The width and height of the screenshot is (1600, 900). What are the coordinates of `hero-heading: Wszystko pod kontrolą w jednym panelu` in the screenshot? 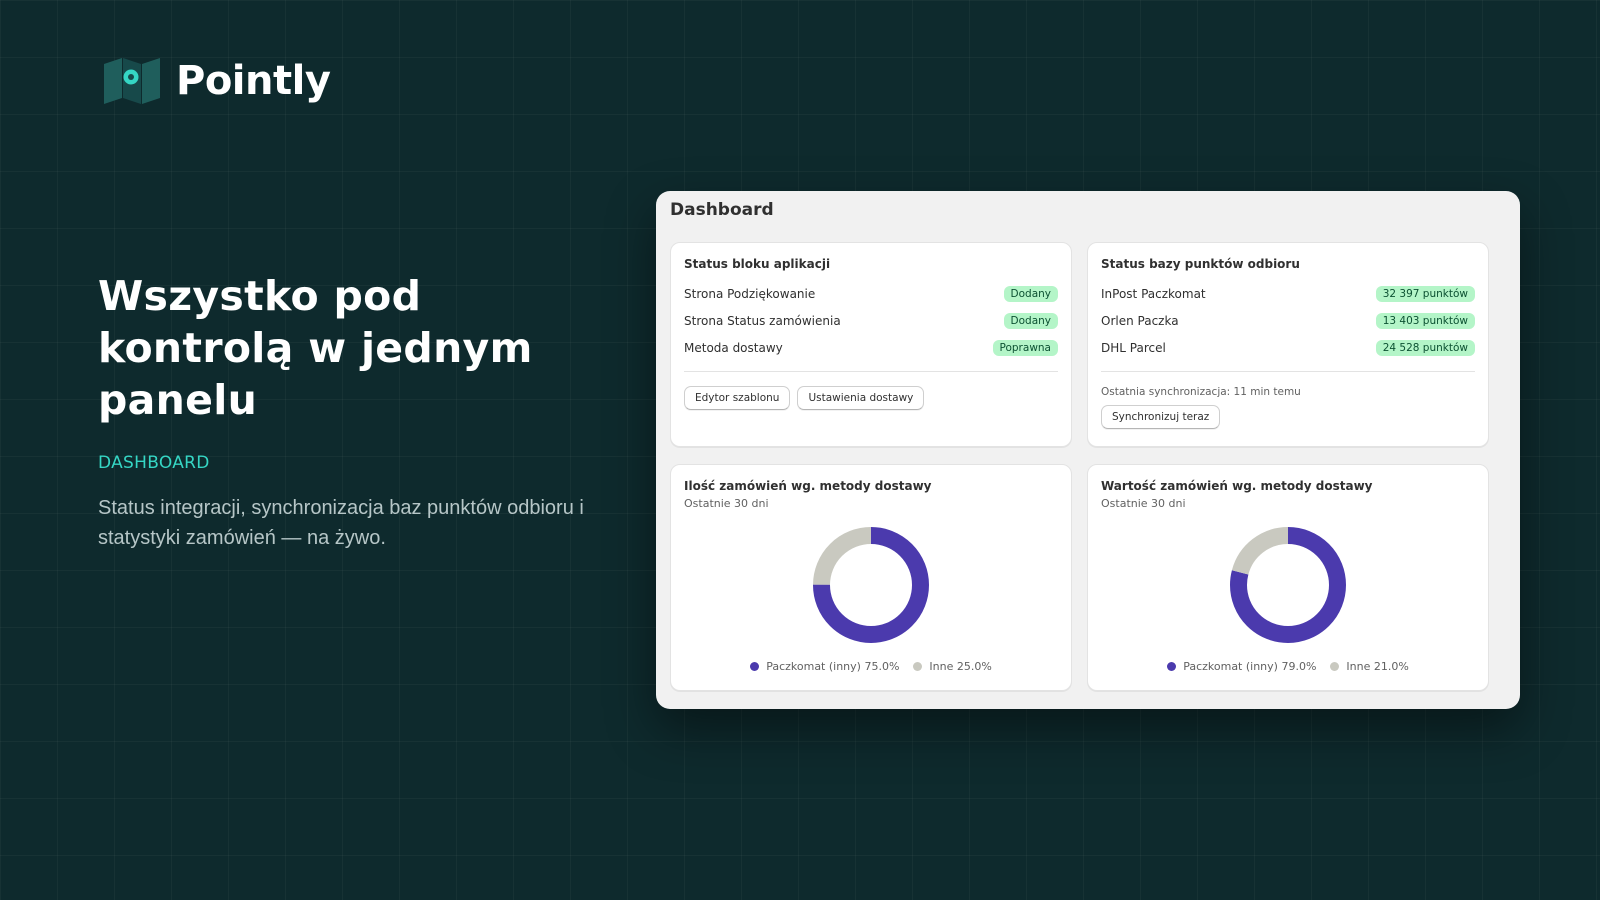 It's located at (315, 348).